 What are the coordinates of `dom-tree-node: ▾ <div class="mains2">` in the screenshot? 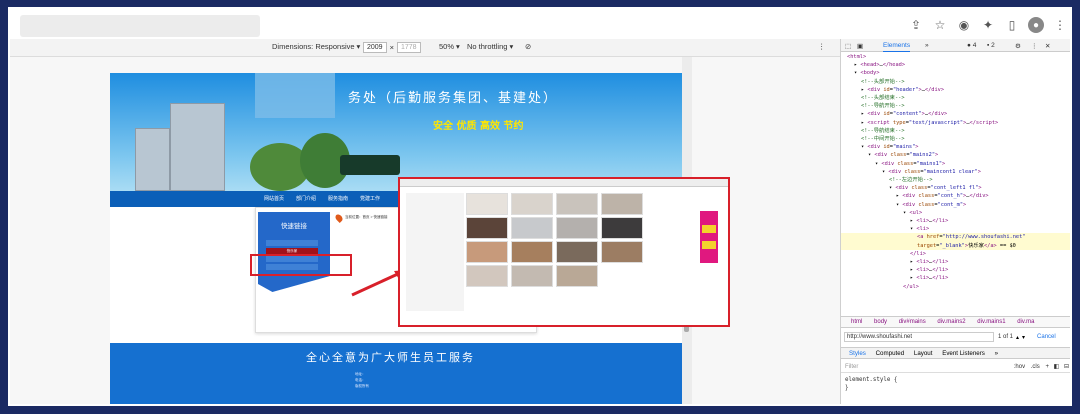 It's located at (955, 155).